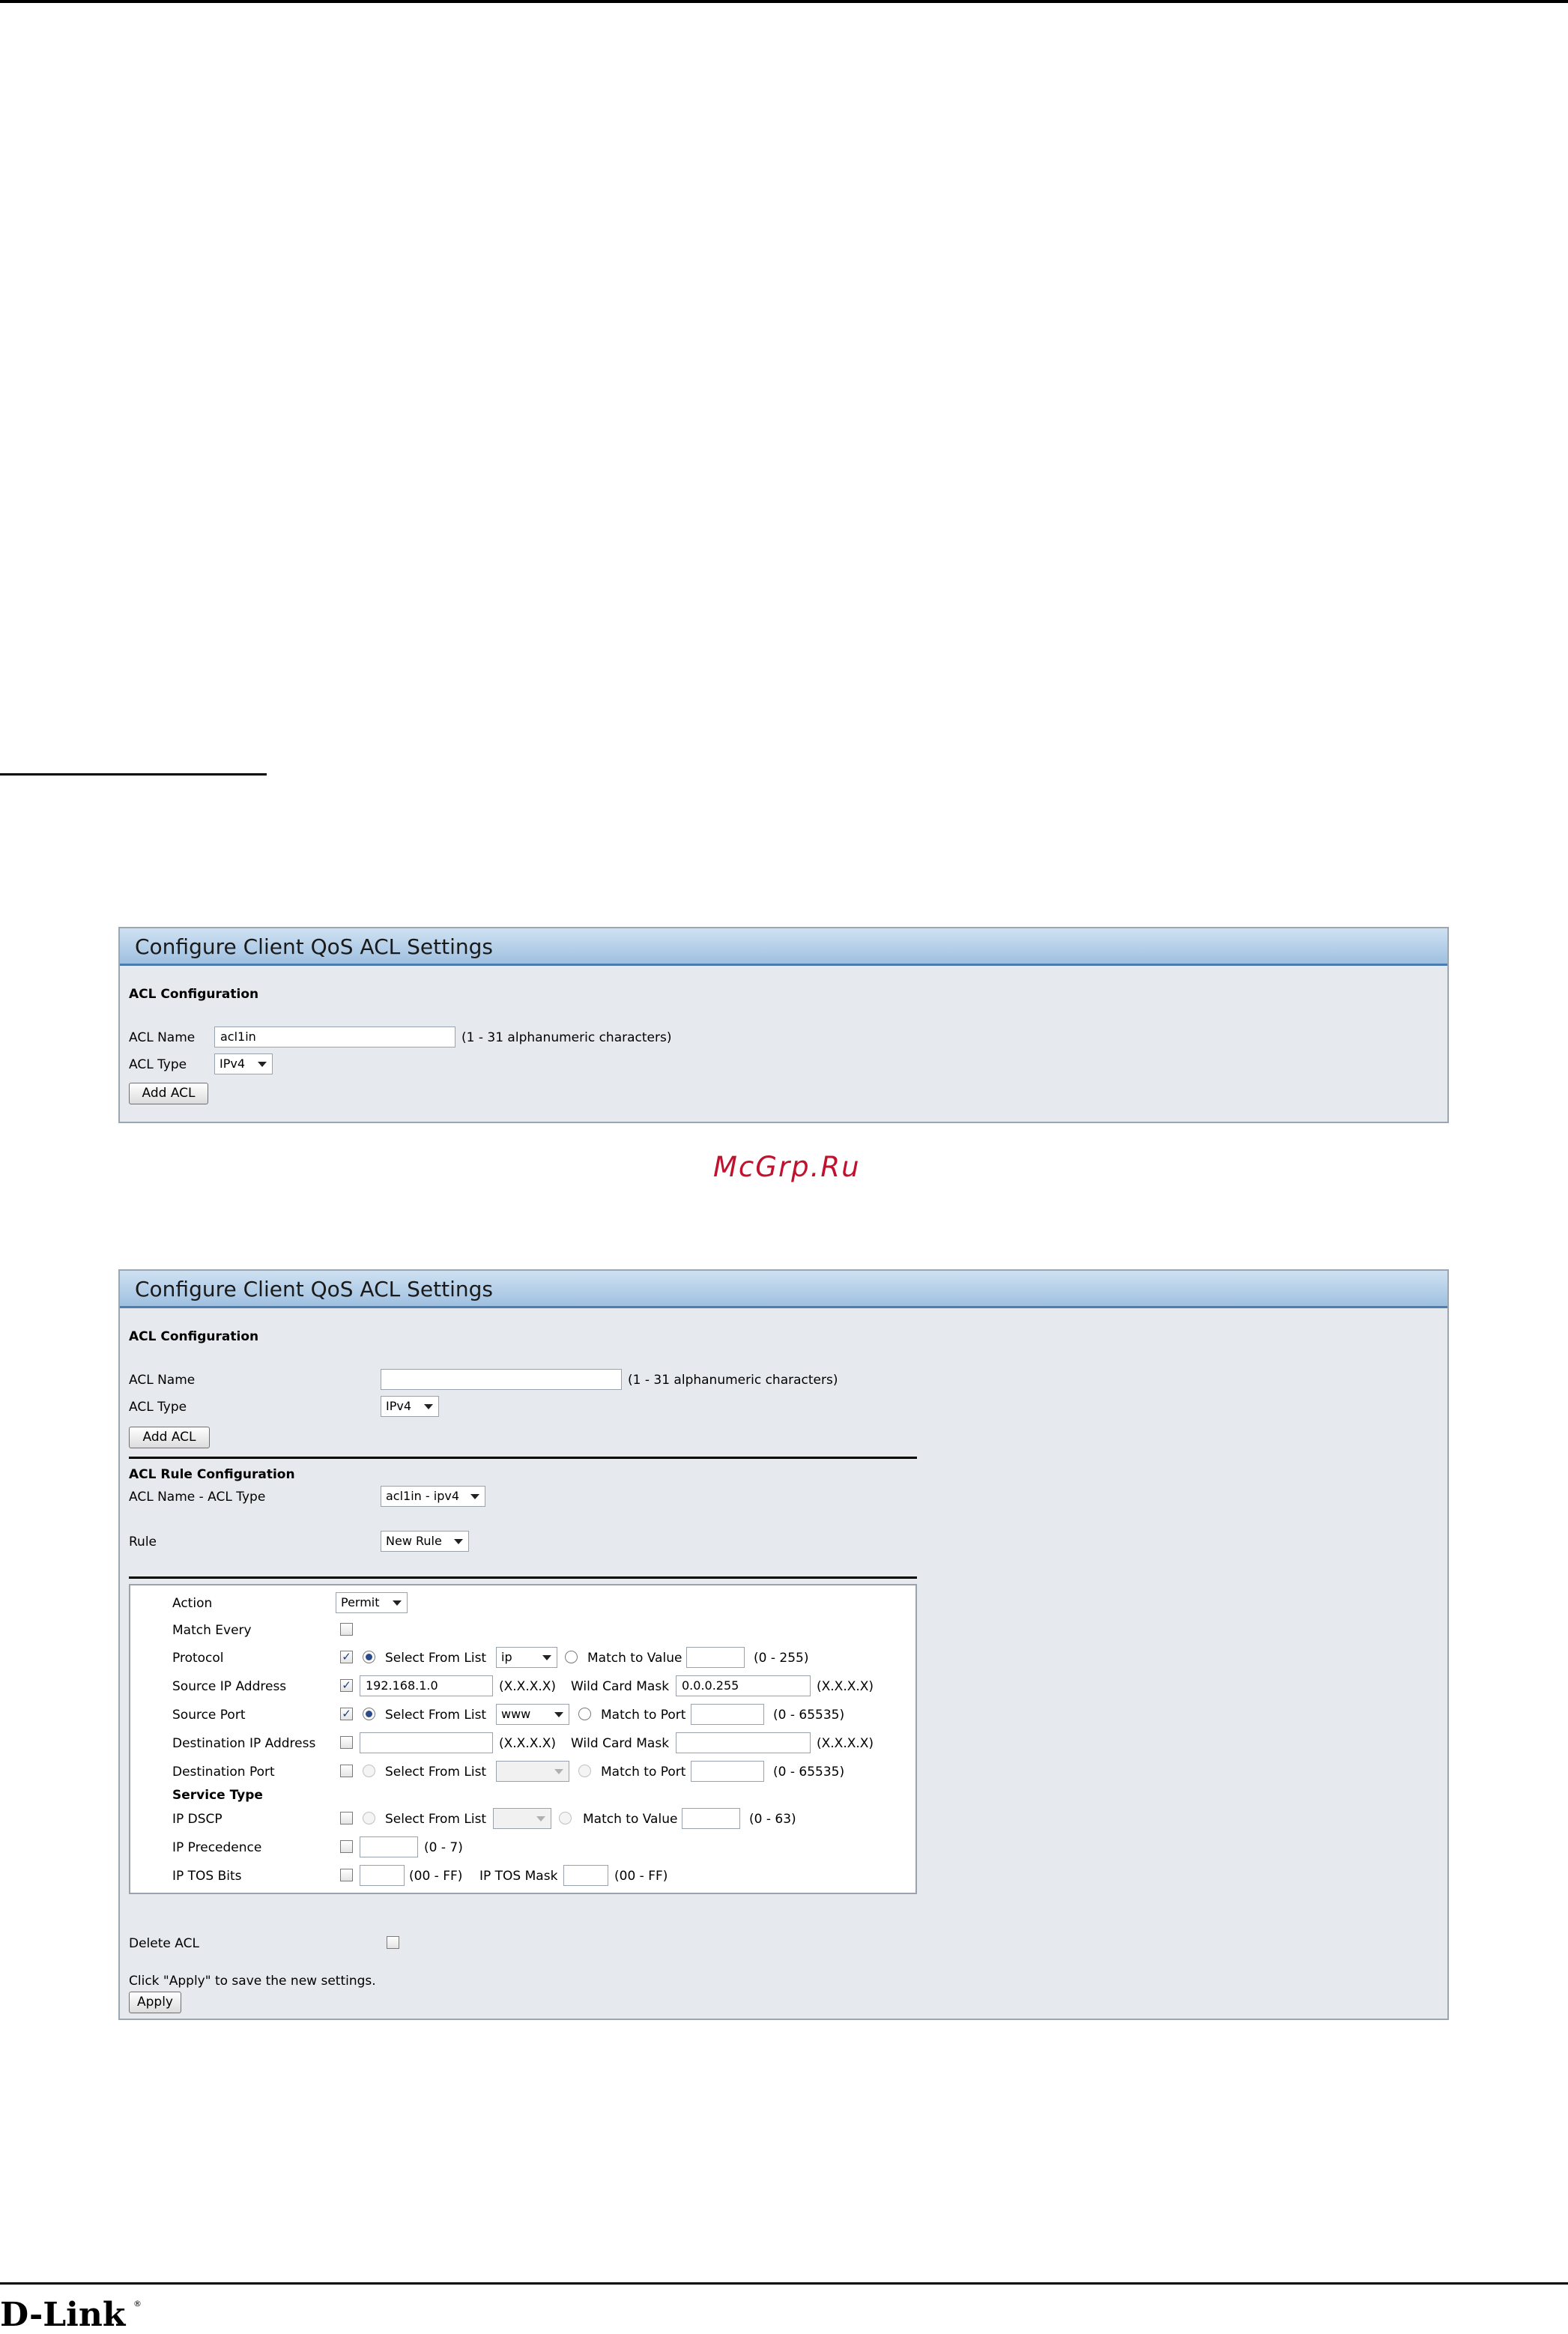 The width and height of the screenshot is (1568, 2334). I want to click on source-ip-input: 192.168.1.0, so click(426, 1685).